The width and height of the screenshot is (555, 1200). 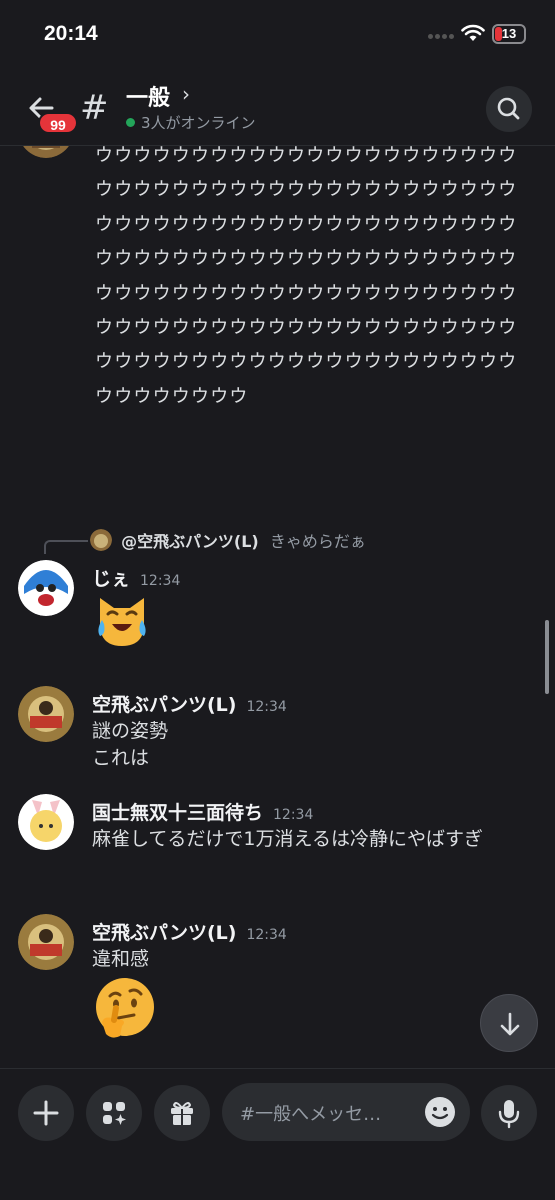 I want to click on message-body: 違和感, so click(x=312, y=959).